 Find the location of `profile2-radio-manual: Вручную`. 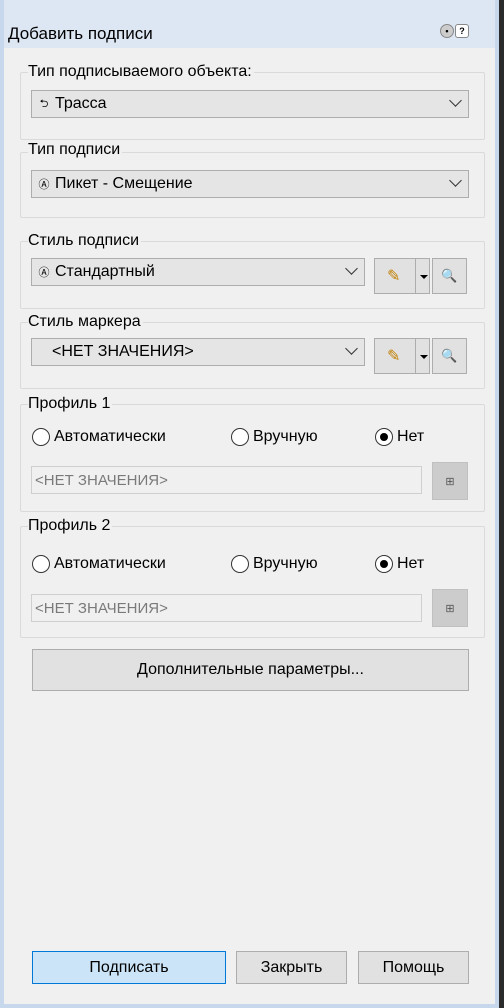

profile2-radio-manual: Вручную is located at coordinates (274, 564).